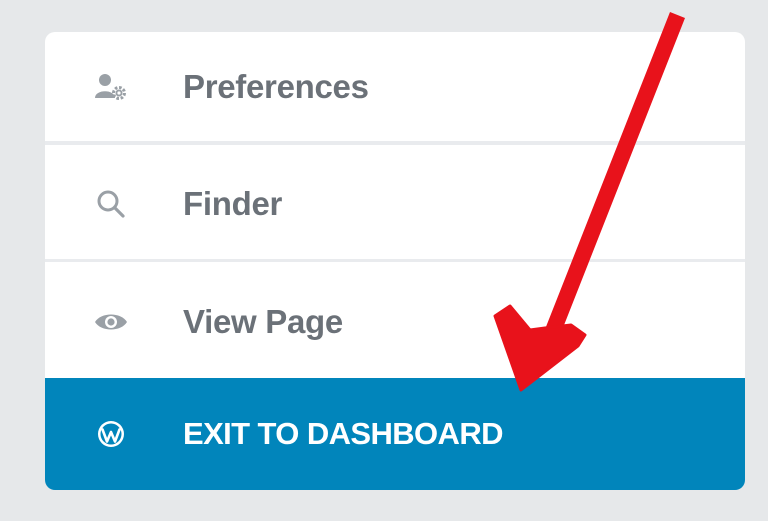  I want to click on menu-item-label: EXIT TO DASHBOARD, so click(343, 433).